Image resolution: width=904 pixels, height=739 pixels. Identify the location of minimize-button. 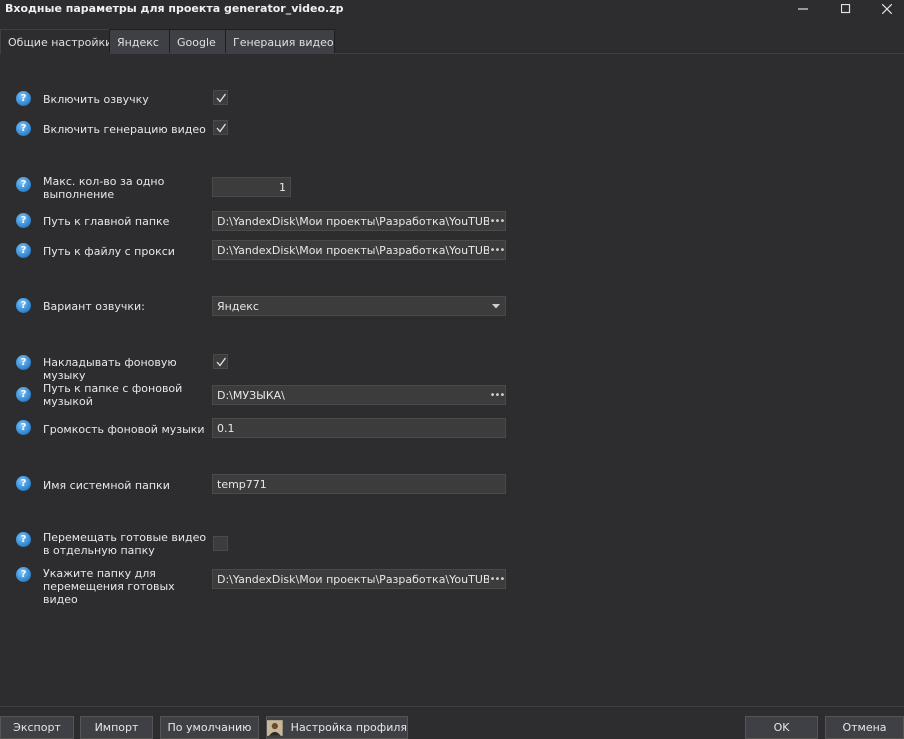
(803, 9).